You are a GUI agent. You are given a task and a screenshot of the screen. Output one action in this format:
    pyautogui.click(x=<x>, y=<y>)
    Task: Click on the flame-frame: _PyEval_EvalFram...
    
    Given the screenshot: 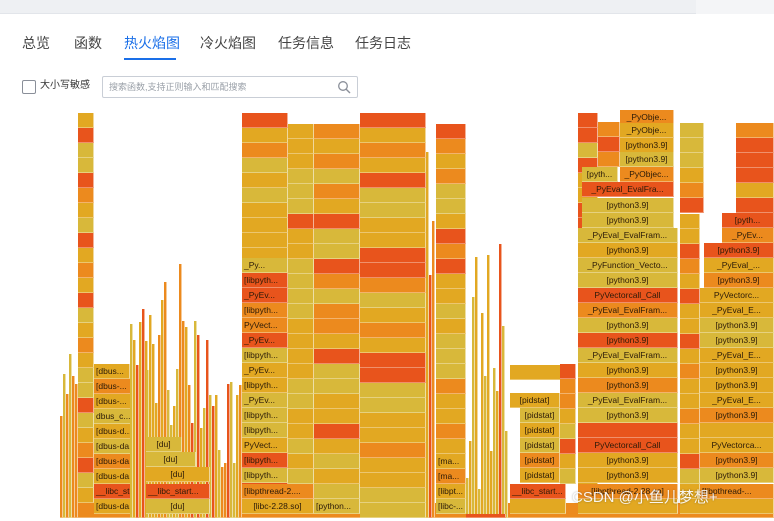 What is the action you would take?
    pyautogui.click(x=628, y=400)
    